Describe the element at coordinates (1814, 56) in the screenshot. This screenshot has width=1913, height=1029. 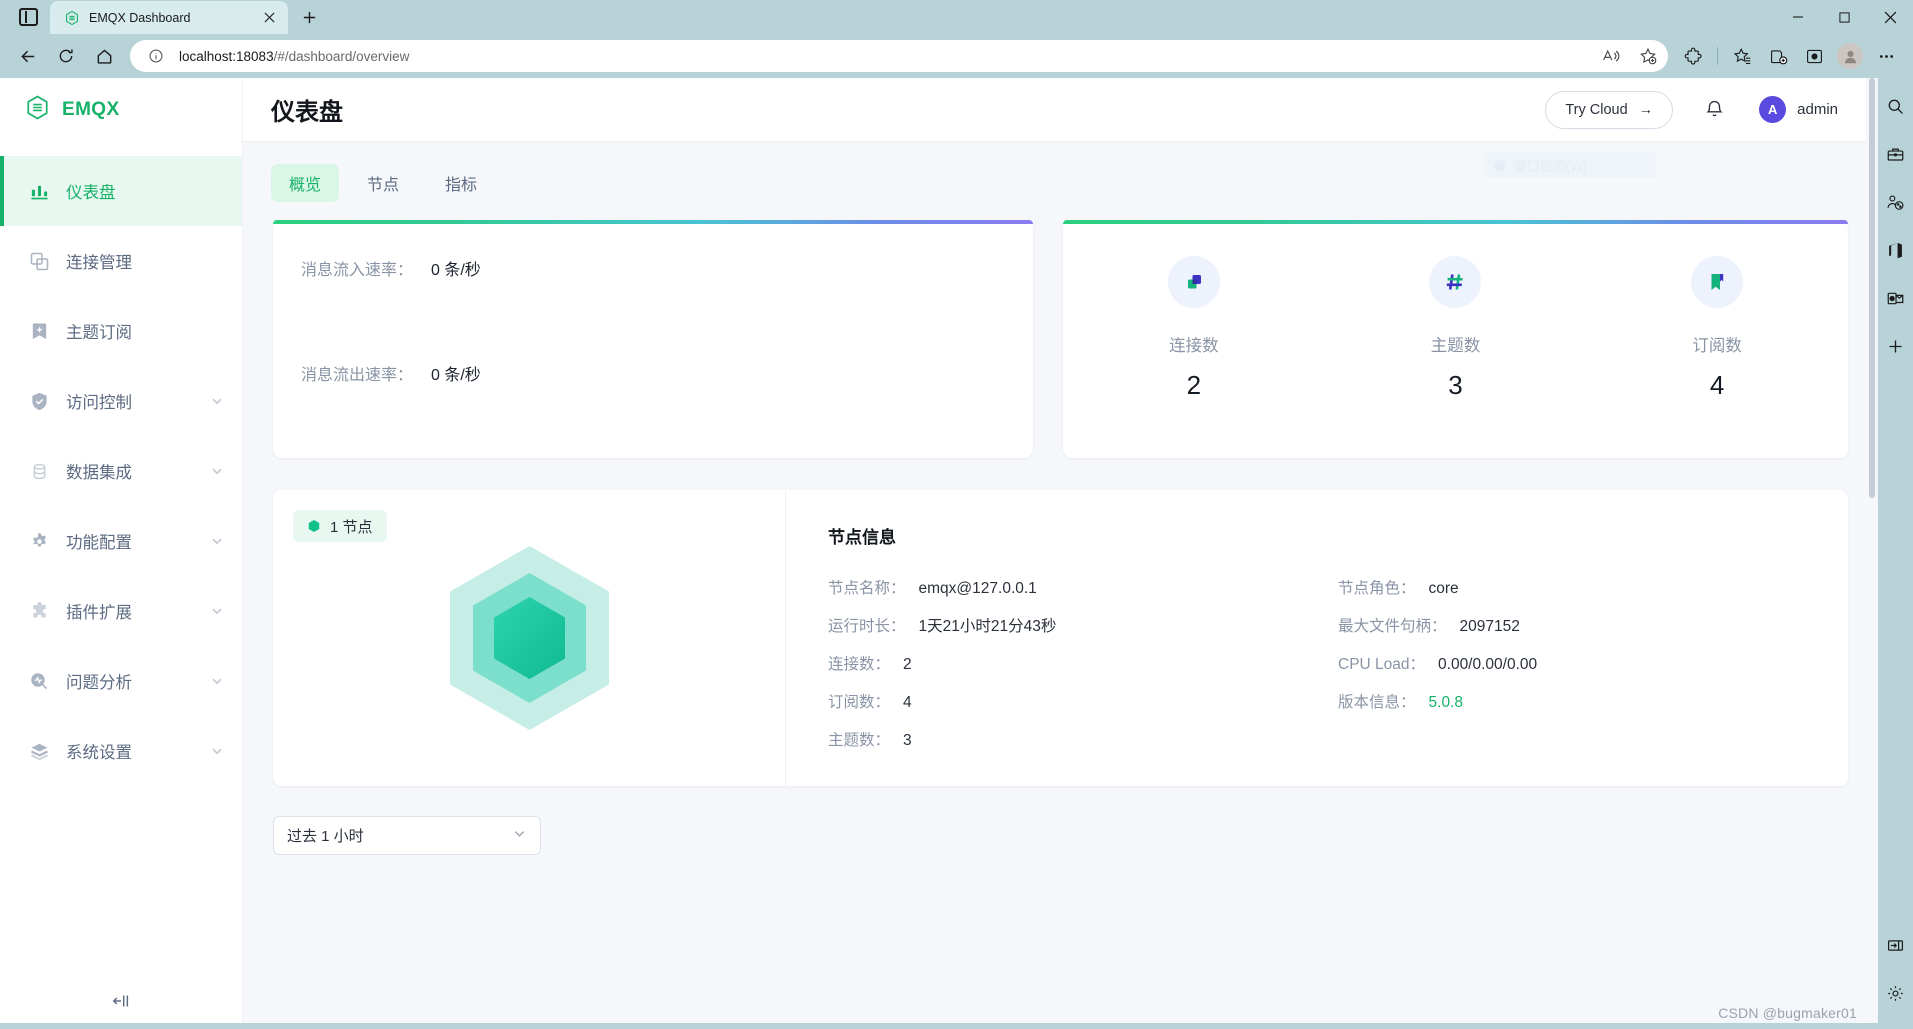
I see `browser-essentials-icon` at that location.